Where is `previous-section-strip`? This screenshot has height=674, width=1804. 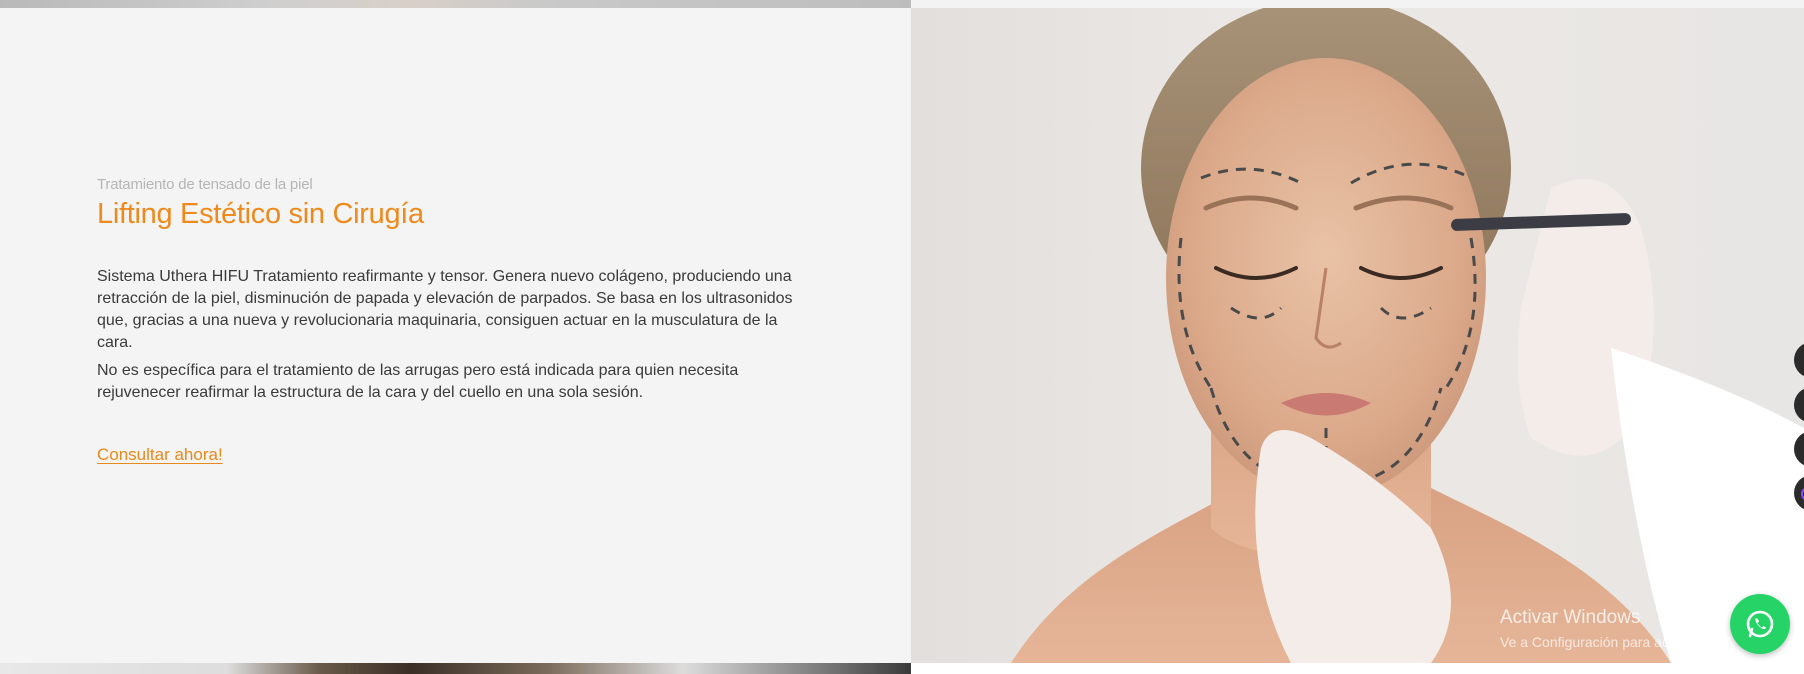 previous-section-strip is located at coordinates (455, 4).